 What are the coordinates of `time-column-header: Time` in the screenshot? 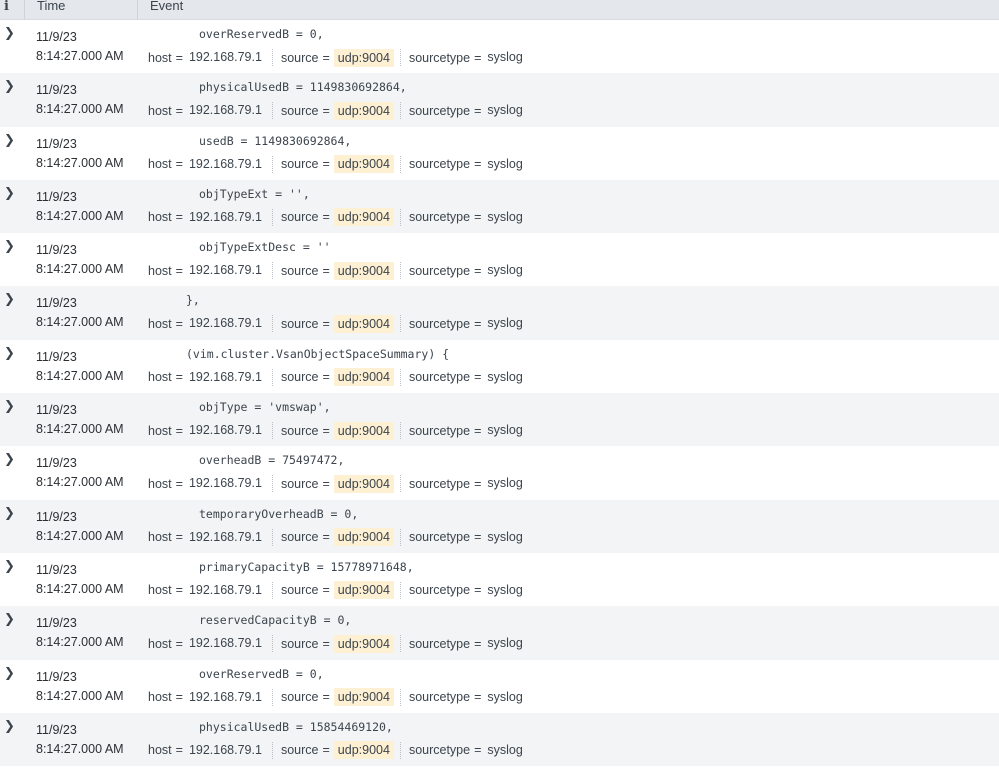 It's located at (80, 10).